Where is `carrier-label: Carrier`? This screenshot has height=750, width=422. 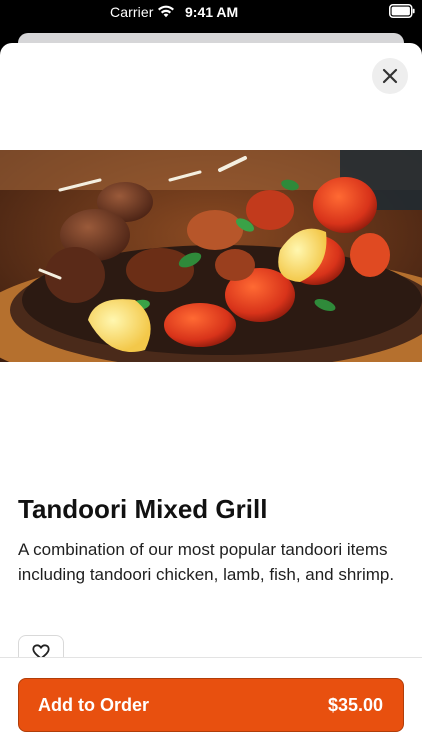
carrier-label: Carrier is located at coordinates (132, 12).